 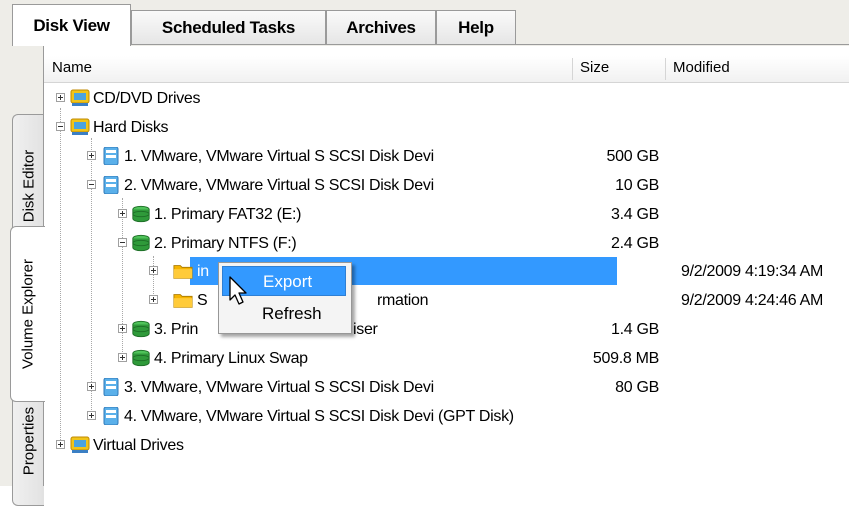 What do you see at coordinates (757, 69) in the screenshot?
I see `column-modified-header: Modified` at bounding box center [757, 69].